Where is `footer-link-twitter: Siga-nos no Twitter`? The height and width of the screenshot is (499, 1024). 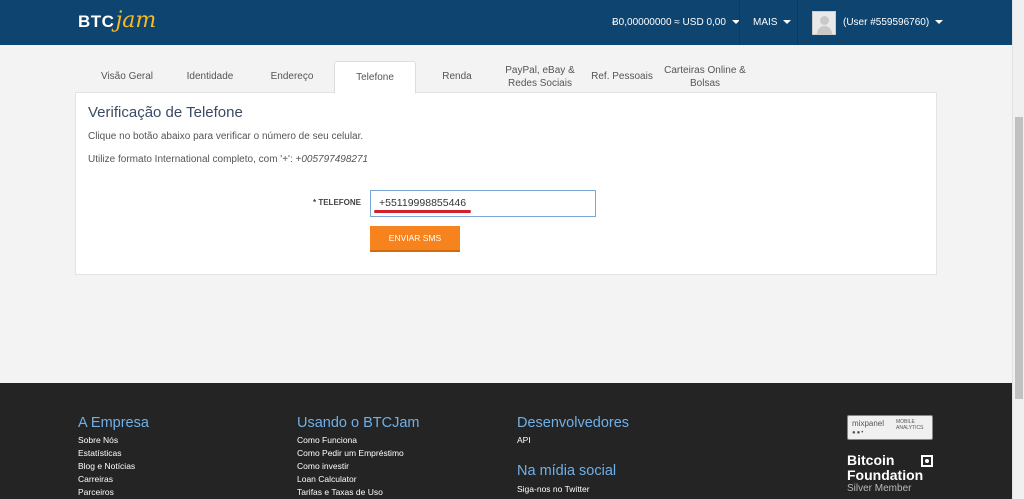 footer-link-twitter: Siga-nos no Twitter is located at coordinates (553, 489).